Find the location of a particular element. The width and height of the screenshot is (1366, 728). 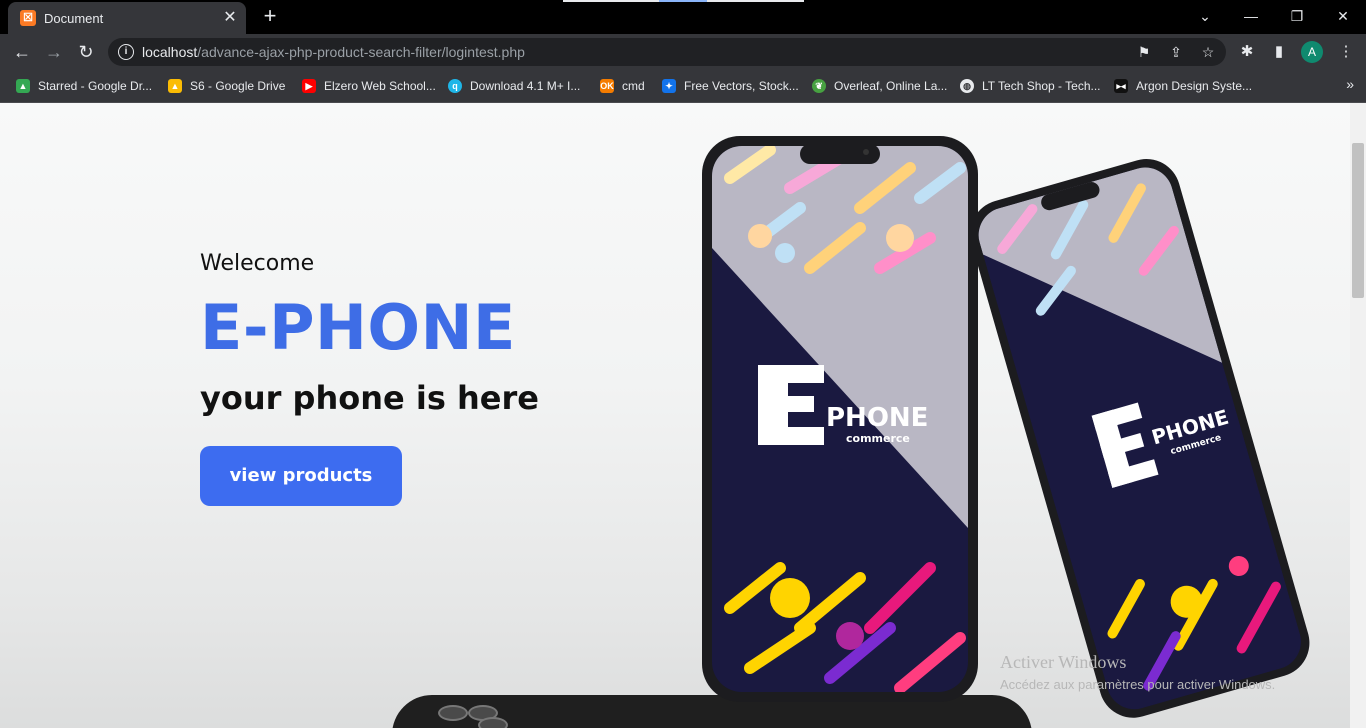

minimize-button: — is located at coordinates (1251, 16).